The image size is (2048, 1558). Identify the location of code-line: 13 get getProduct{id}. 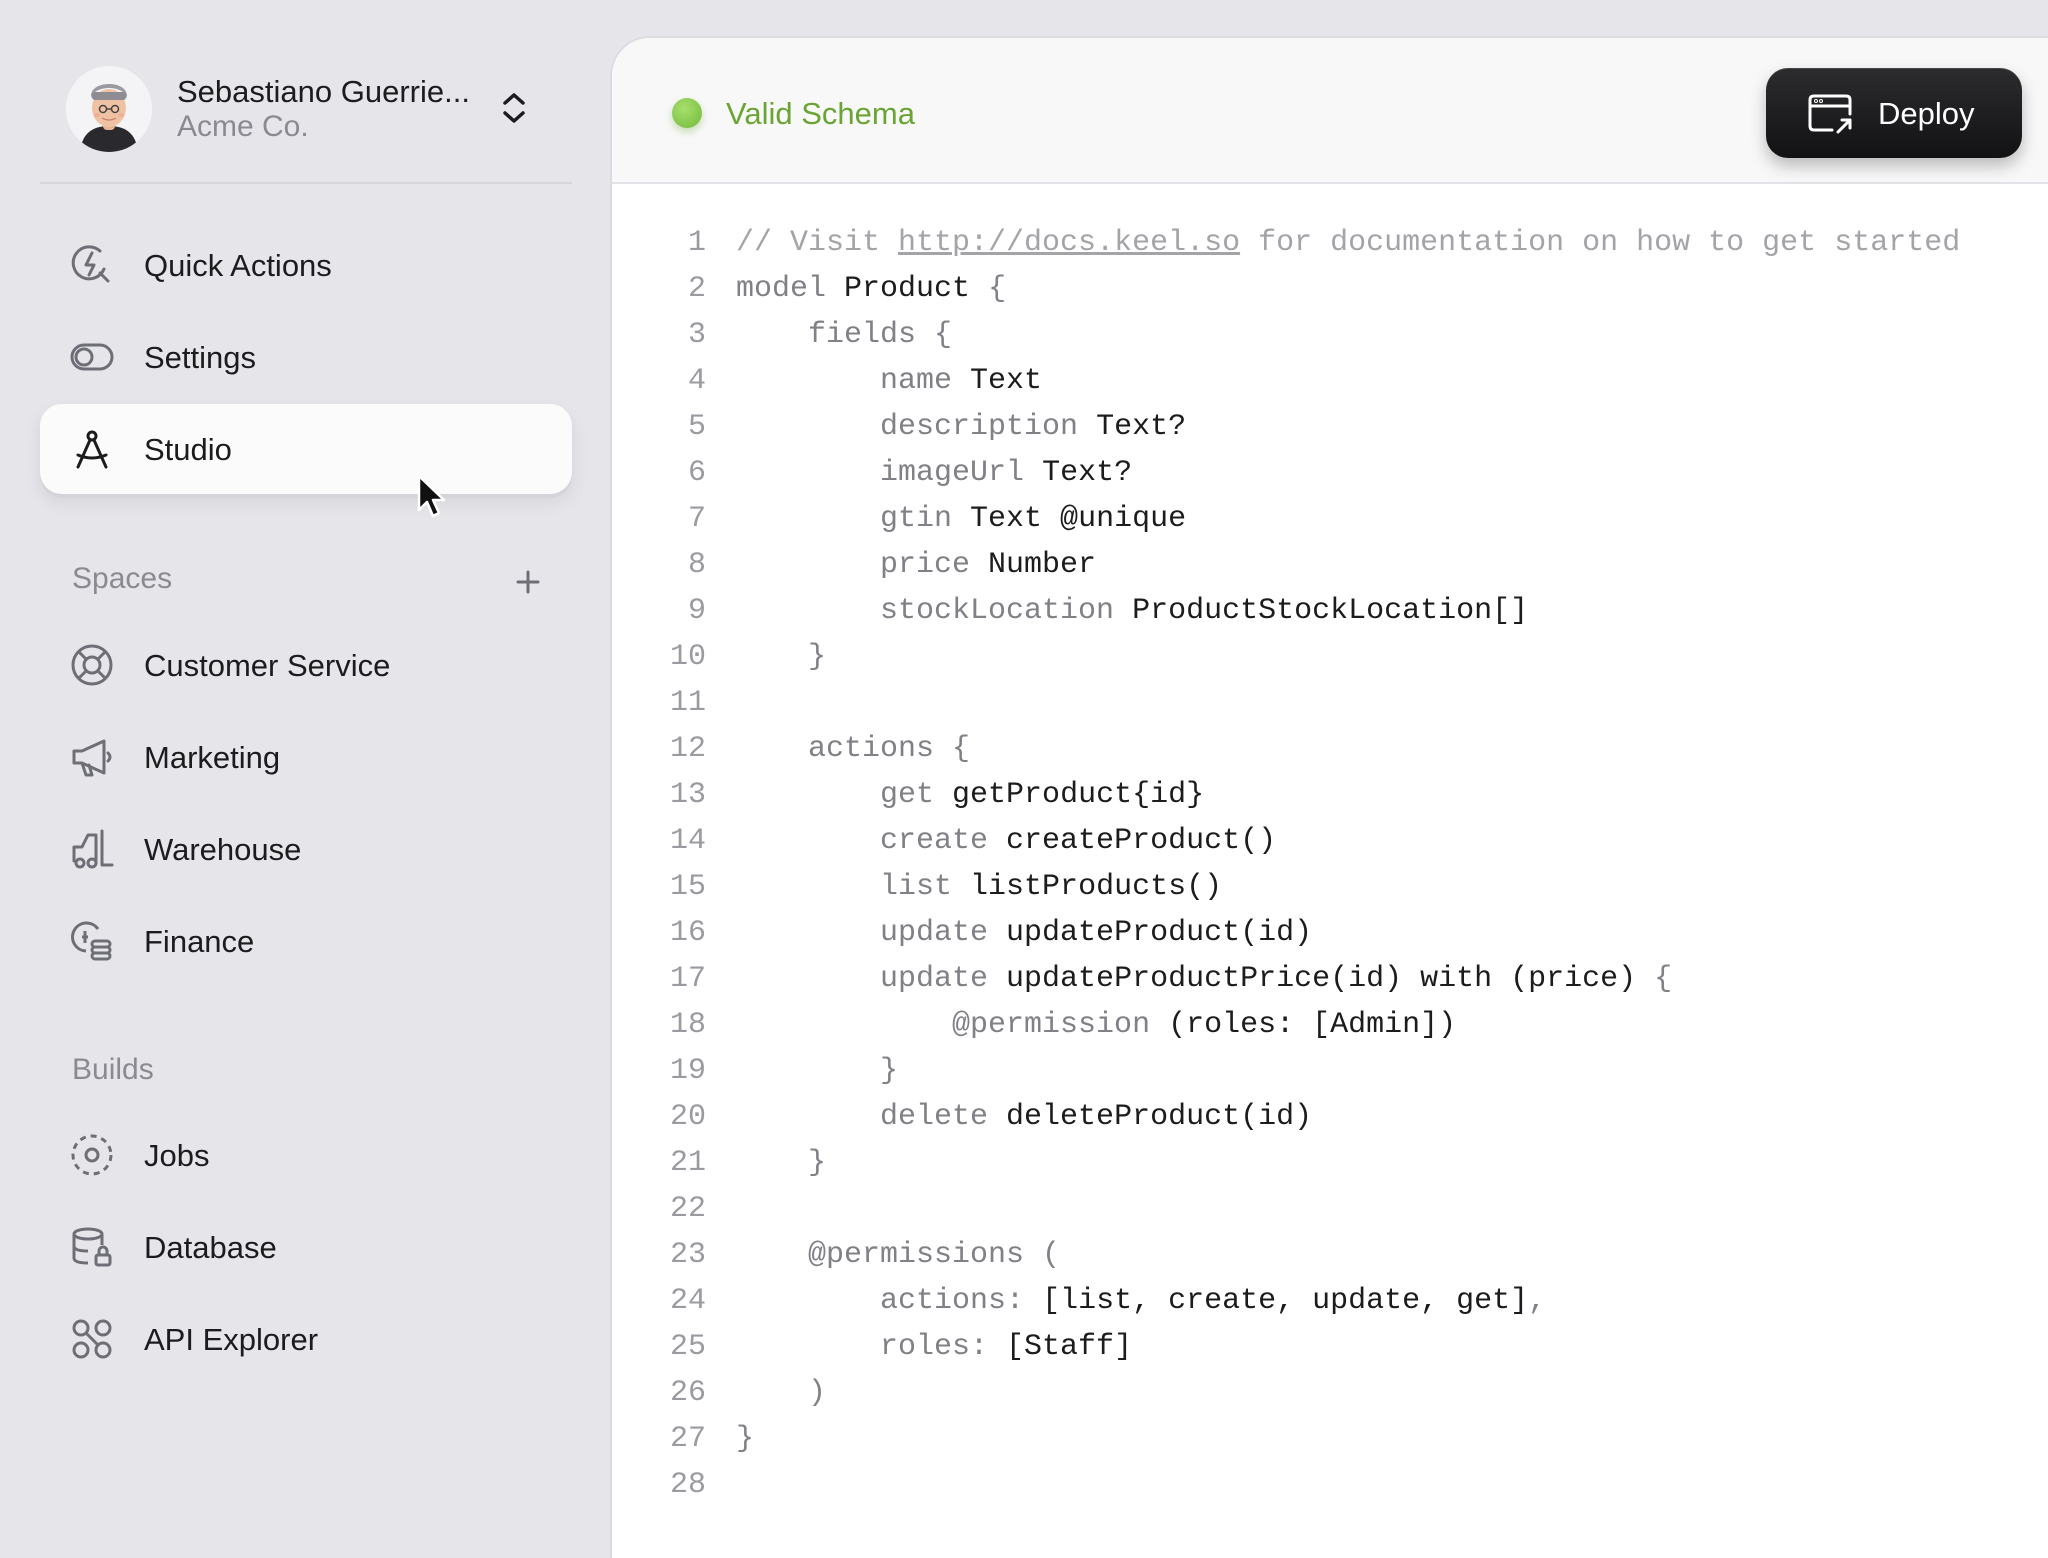
(1330, 801).